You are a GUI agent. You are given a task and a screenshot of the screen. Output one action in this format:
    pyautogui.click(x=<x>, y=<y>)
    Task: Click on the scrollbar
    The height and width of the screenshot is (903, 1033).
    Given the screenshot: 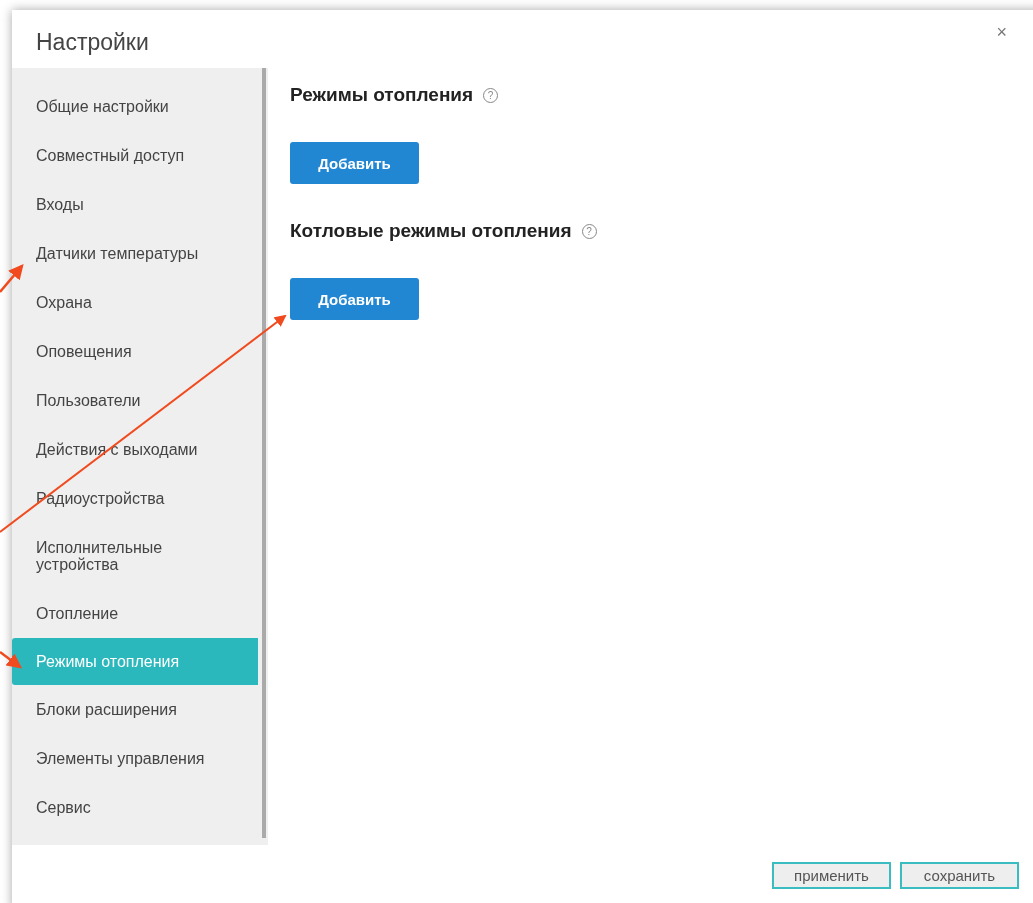 What is the action you would take?
    pyautogui.click(x=264, y=453)
    